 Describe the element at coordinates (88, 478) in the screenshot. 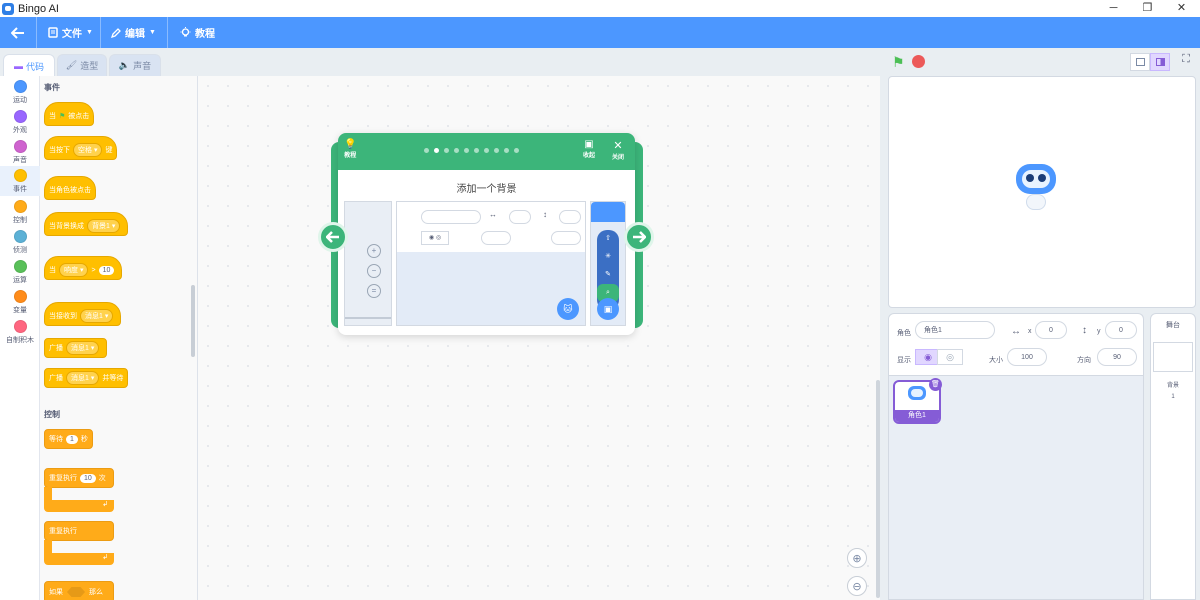

I see `repeat-count-input: 10` at that location.